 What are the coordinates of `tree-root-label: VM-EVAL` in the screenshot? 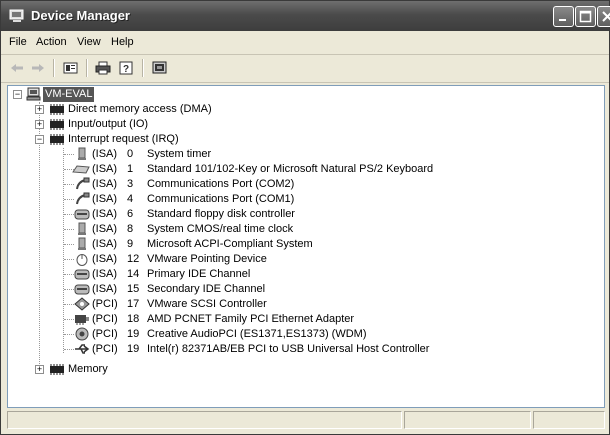 It's located at (69, 94).